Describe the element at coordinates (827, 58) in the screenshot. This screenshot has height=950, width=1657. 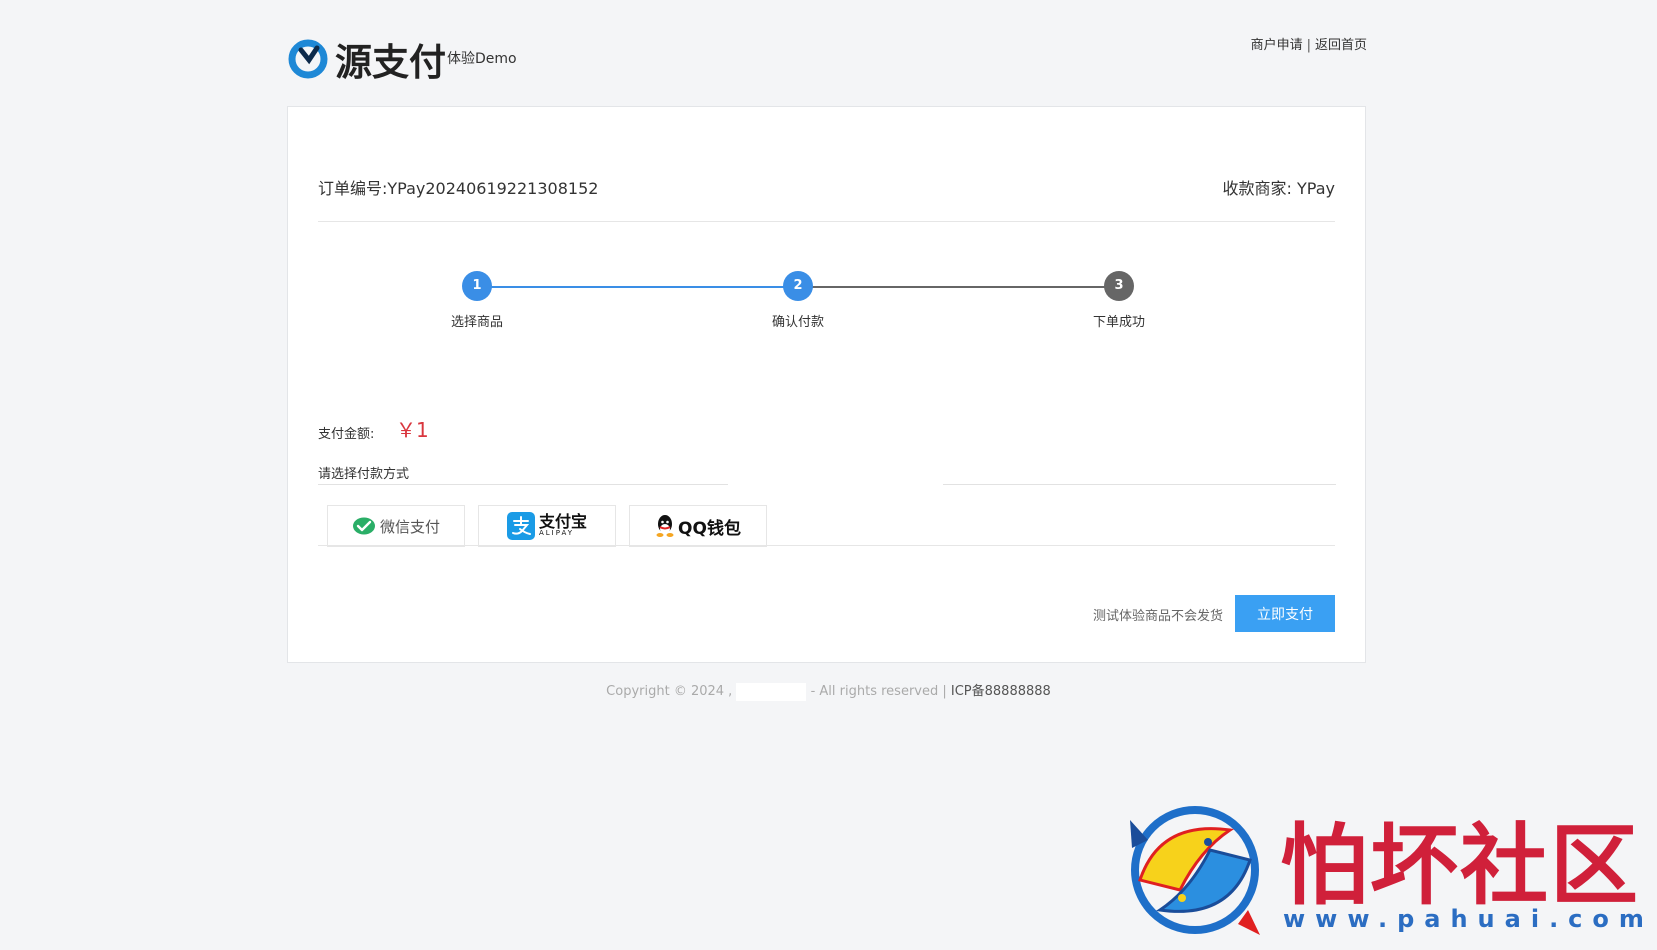
I see `page-header: 源支付 体验Demo 商户申请 | 返回首页` at that location.